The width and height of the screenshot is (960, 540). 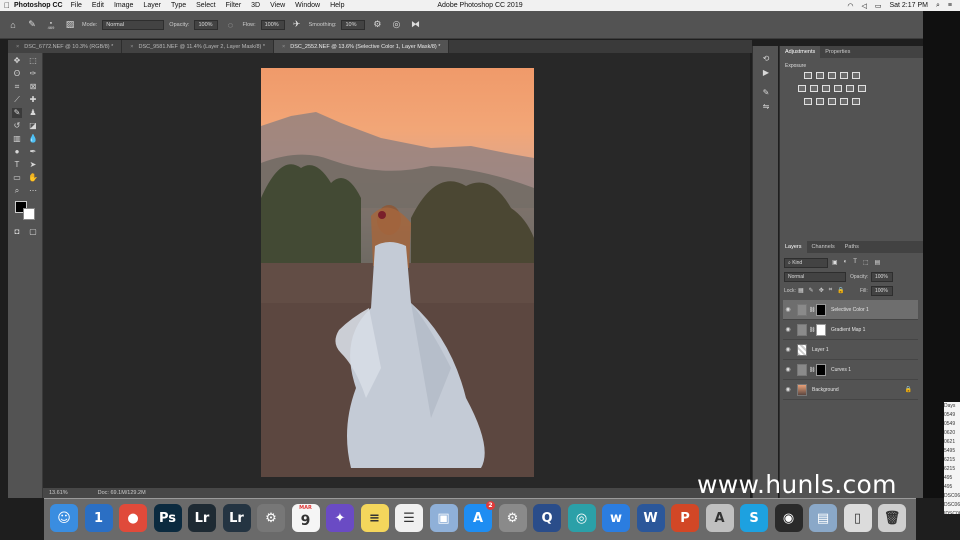 What do you see at coordinates (512, 518) in the screenshot?
I see `system-preferences-icon: ⚙` at bounding box center [512, 518].